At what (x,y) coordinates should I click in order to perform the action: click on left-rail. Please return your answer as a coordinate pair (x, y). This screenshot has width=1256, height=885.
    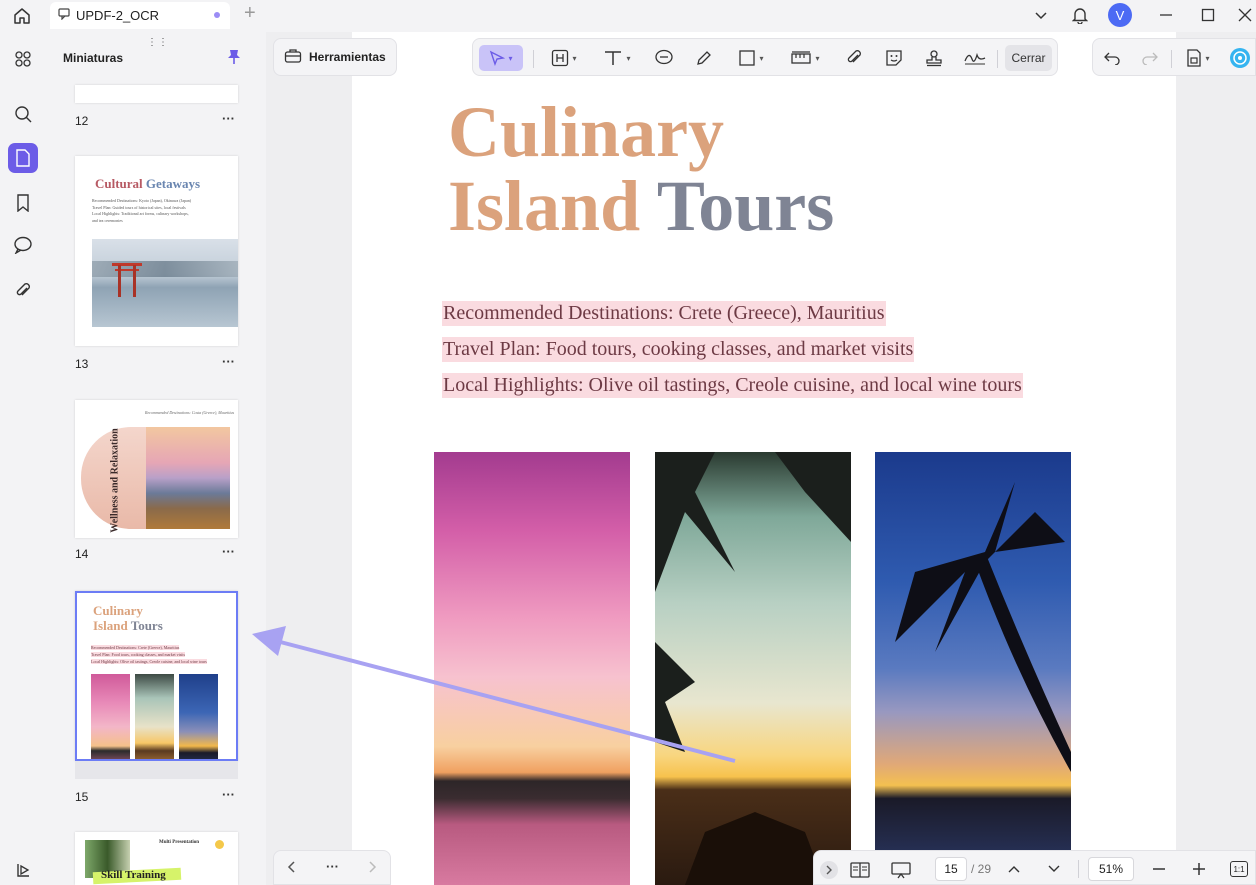
    Looking at the image, I should click on (24, 458).